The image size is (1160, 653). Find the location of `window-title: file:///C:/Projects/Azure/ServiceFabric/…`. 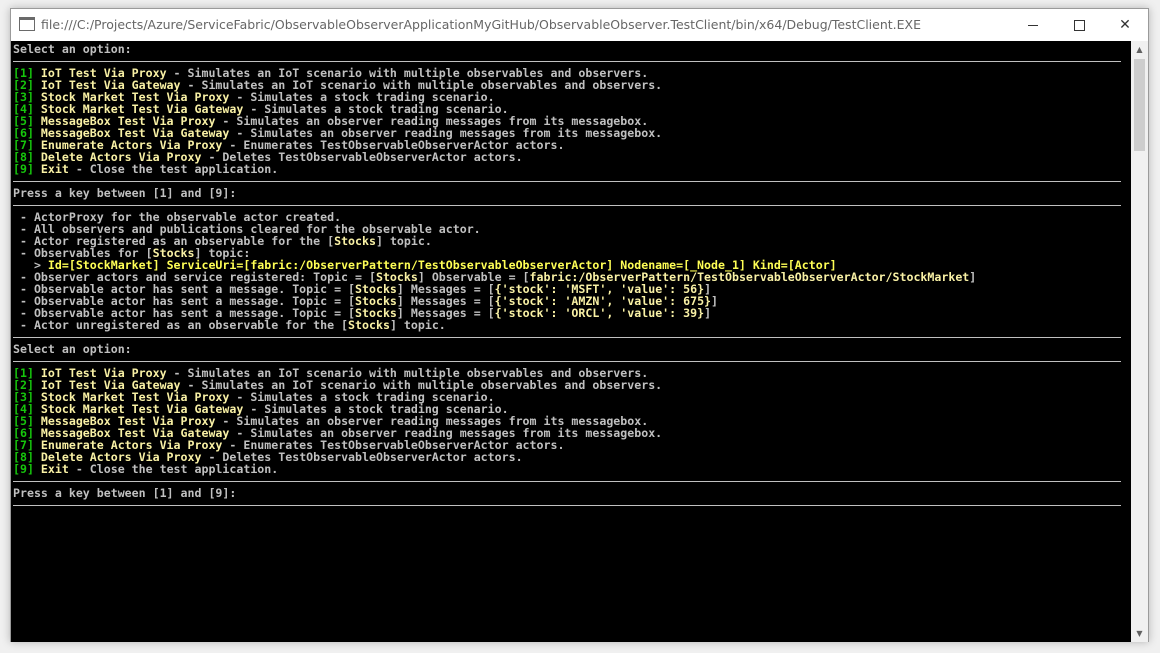

window-title: file:///C:/Projects/Azure/ServiceFabric/… is located at coordinates (481, 24).